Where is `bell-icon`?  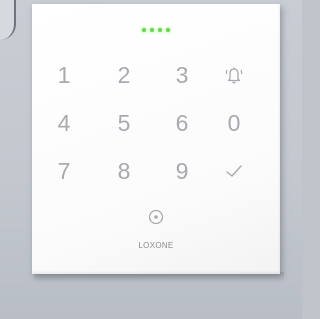
bell-icon is located at coordinates (234, 75).